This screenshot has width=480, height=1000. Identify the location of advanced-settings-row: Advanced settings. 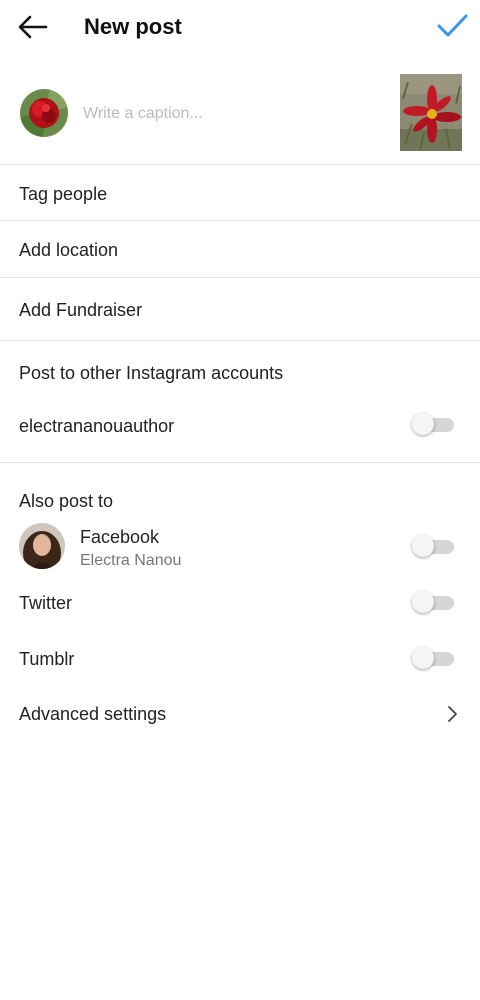
(92, 714).